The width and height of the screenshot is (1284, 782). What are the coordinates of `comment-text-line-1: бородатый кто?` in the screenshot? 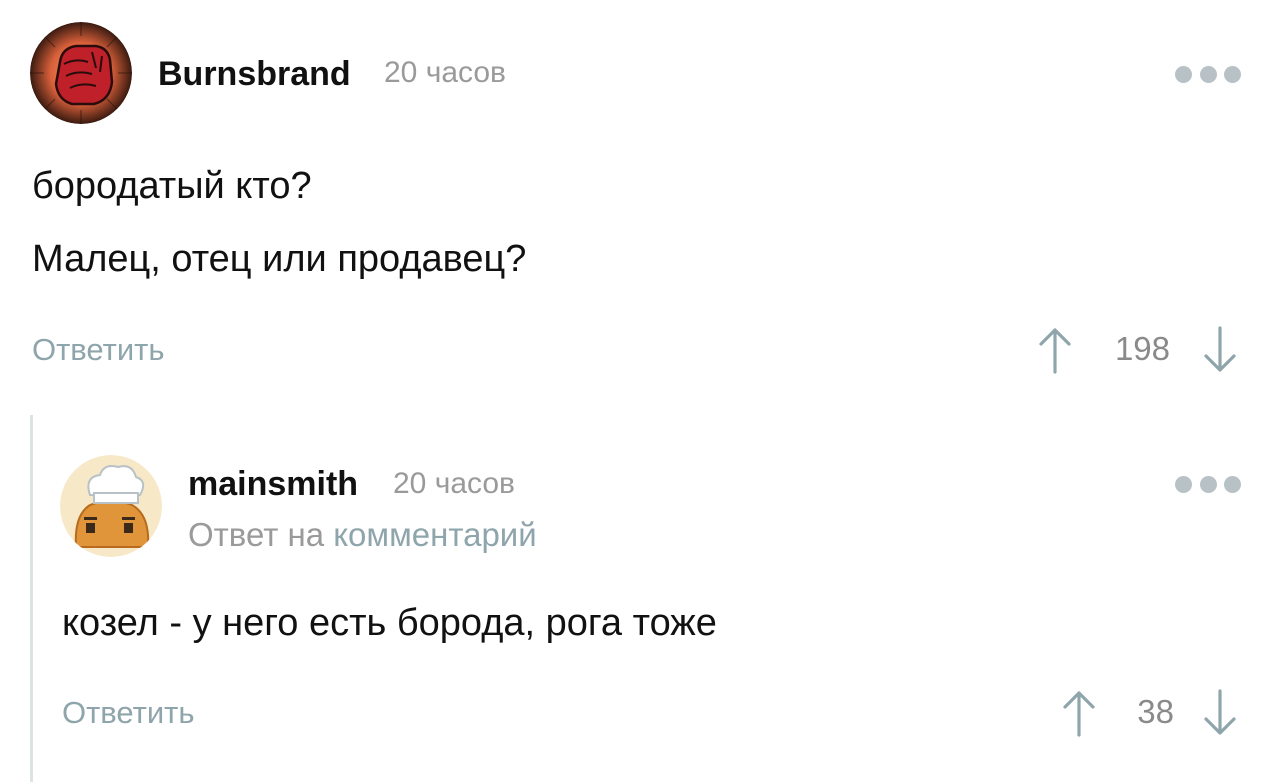 It's located at (172, 186).